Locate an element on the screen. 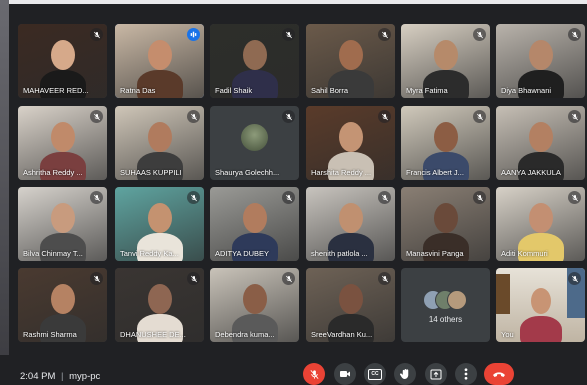  bottom-control-bar: 2:04 PM | myp-pc CC is located at coordinates (293, 370).